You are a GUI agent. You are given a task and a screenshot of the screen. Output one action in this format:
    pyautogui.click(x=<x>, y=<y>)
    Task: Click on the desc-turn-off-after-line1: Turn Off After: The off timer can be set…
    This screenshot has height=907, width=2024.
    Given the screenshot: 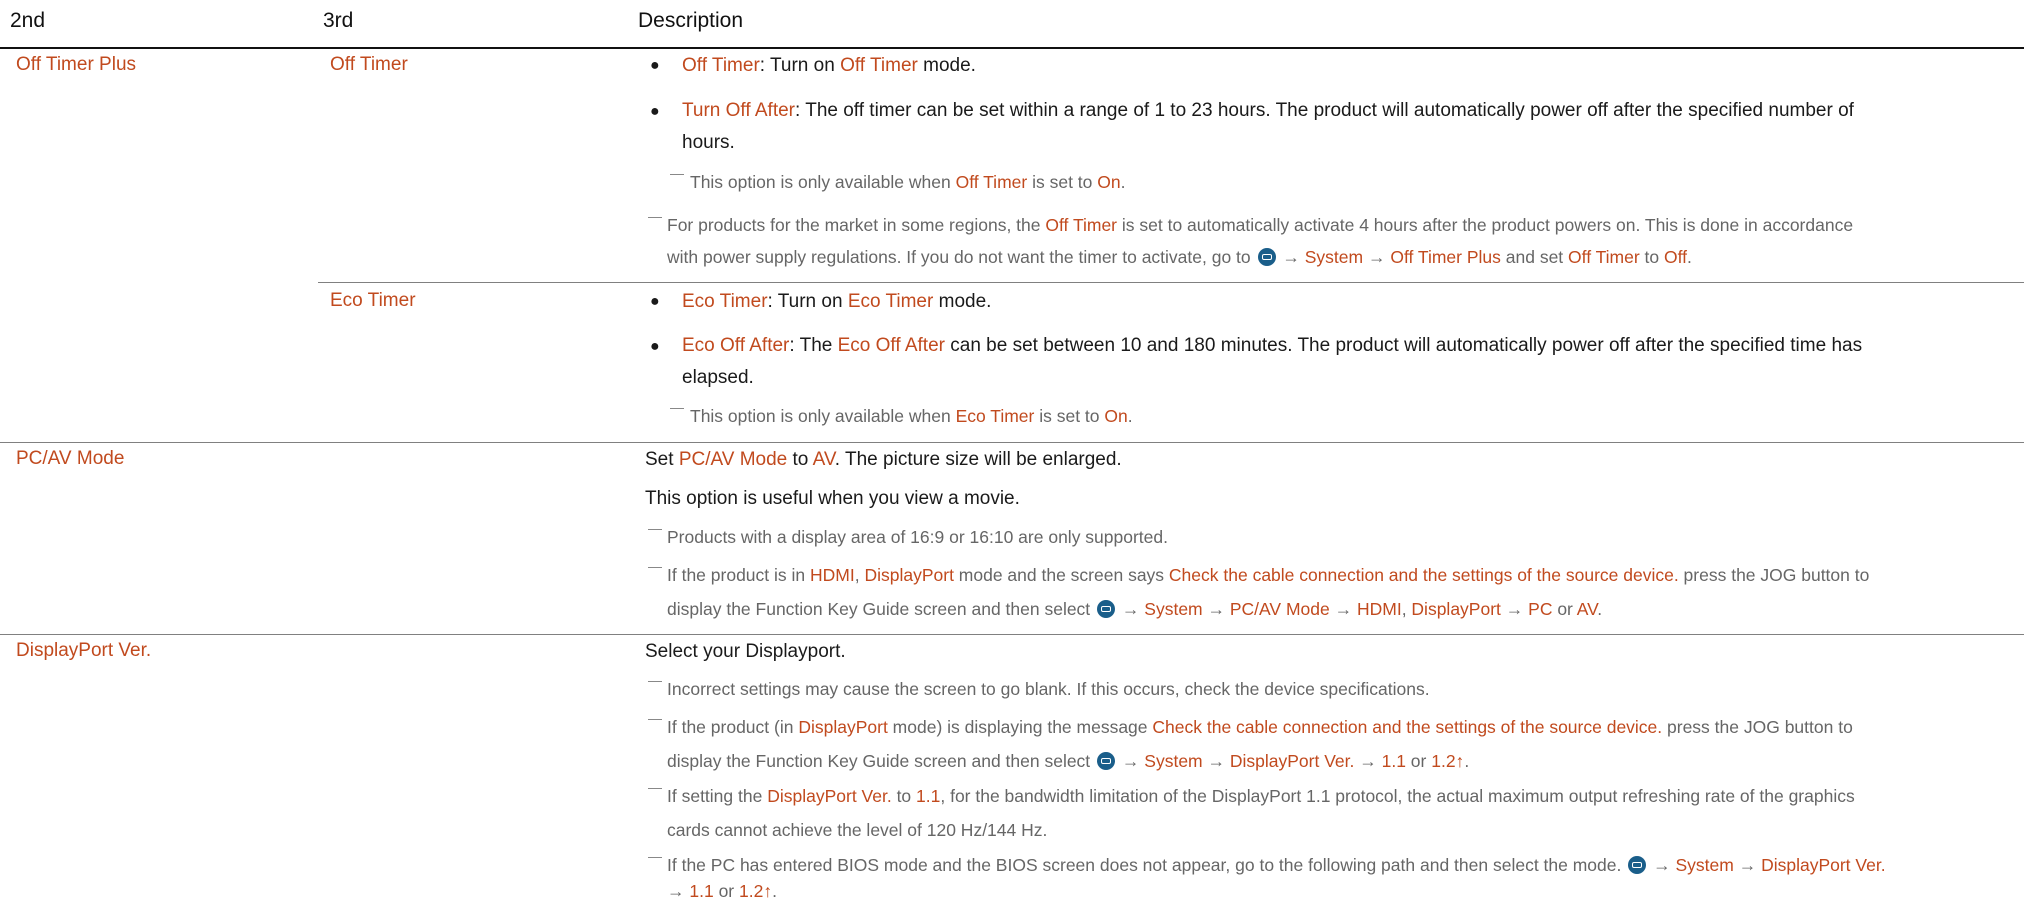 What is the action you would take?
    pyautogui.click(x=1268, y=110)
    